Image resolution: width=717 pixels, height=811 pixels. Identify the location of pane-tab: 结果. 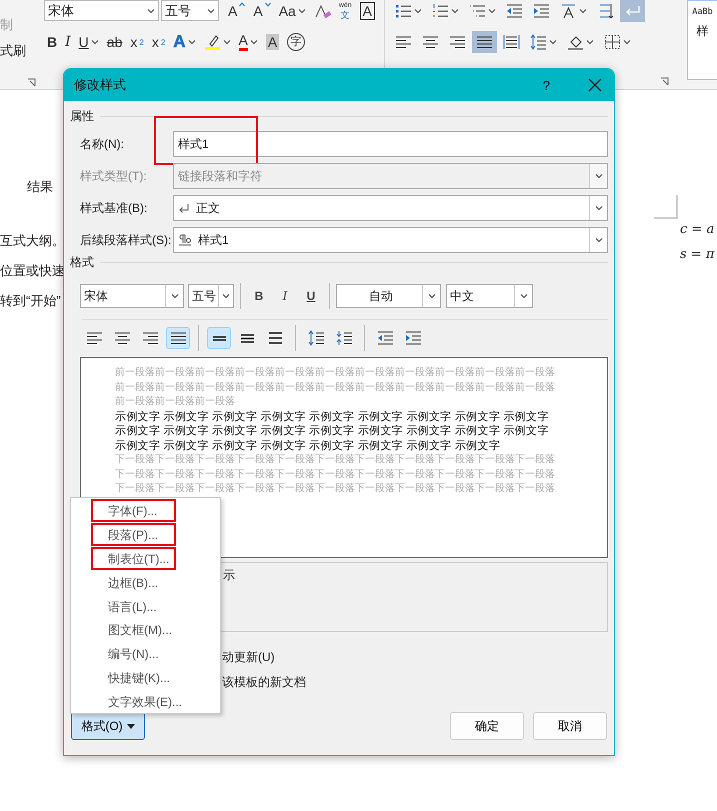
(46, 187).